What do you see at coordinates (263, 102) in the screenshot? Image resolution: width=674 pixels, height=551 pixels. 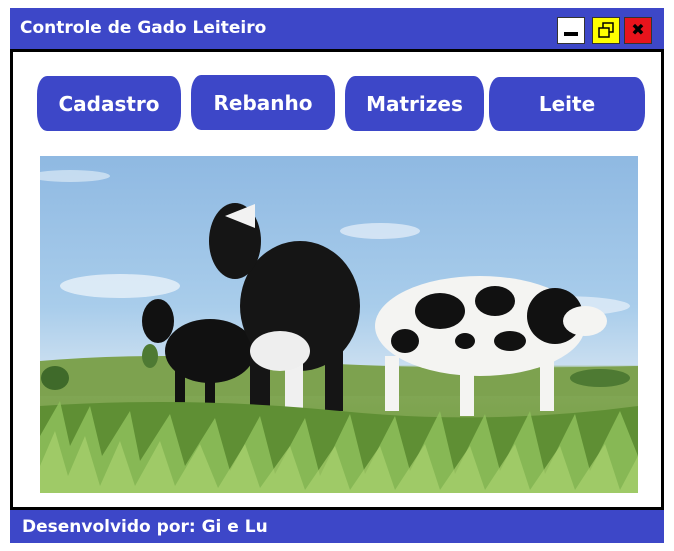 I see `rebanho-button: Rebanho` at bounding box center [263, 102].